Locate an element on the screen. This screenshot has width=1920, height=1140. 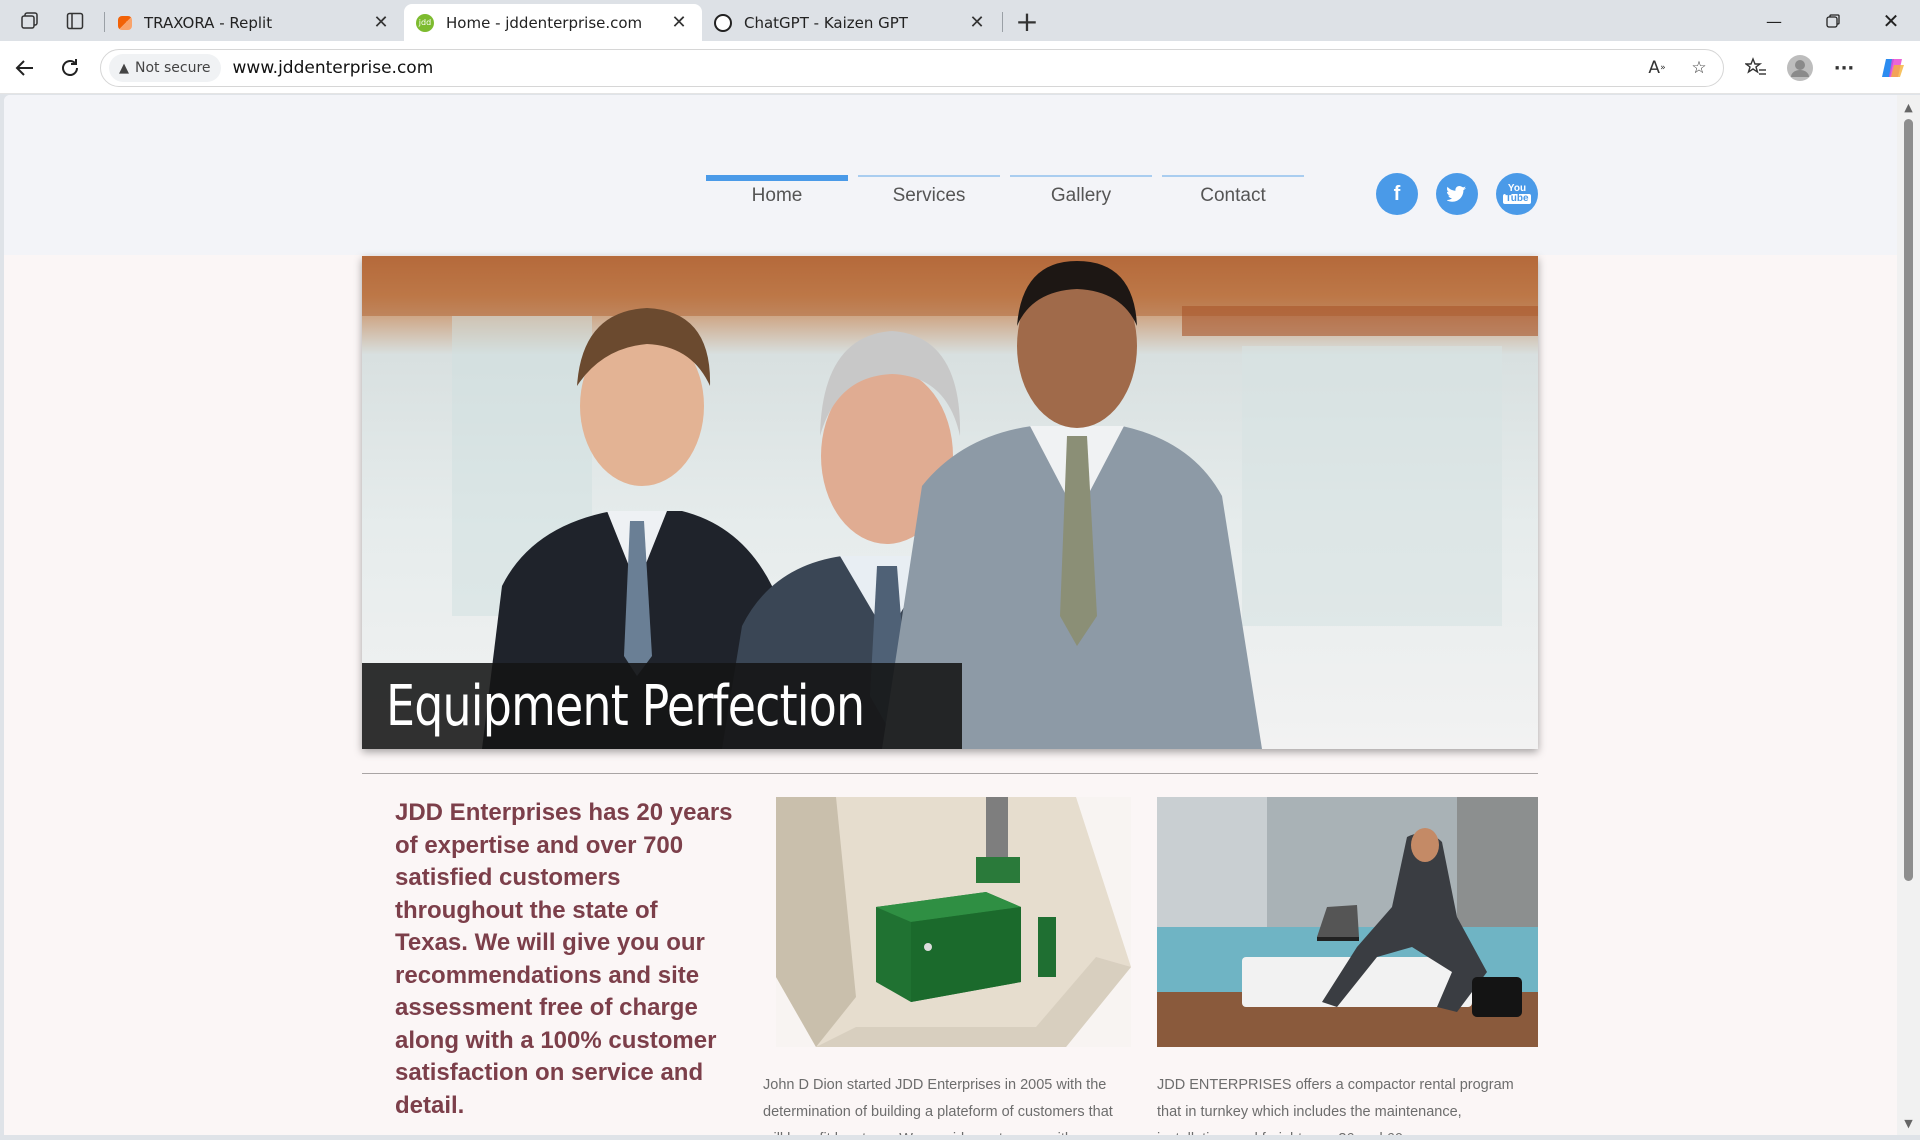
compactor-image is located at coordinates (953, 922).